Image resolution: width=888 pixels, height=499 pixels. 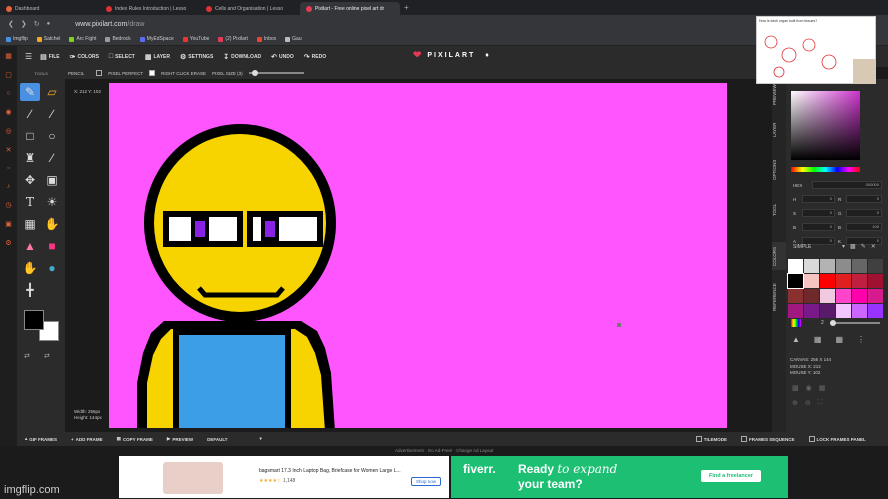 What do you see at coordinates (34, 320) in the screenshot?
I see `primary-color-swatch` at bounding box center [34, 320].